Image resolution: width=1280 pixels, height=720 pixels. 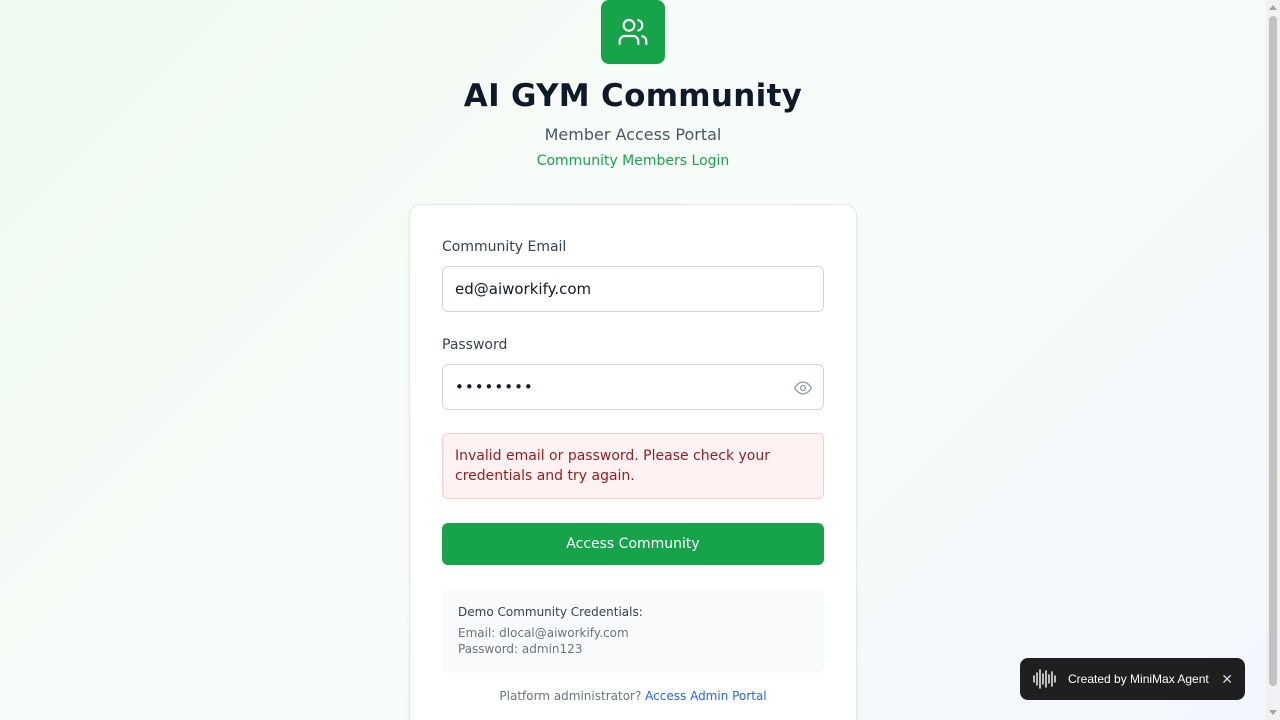 What do you see at coordinates (520, 649) in the screenshot?
I see `demo-password: Password: admin123` at bounding box center [520, 649].